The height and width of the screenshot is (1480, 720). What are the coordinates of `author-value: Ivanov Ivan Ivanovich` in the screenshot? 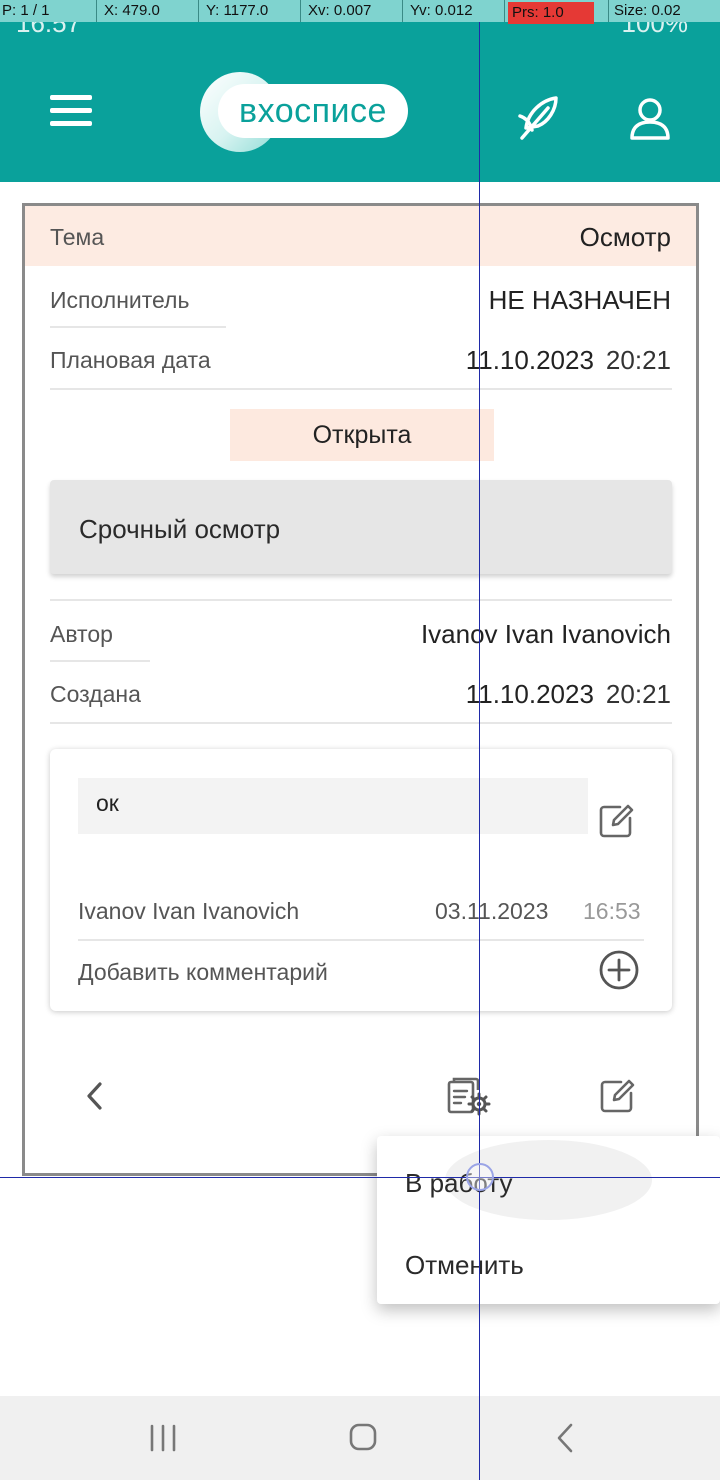 It's located at (545, 634).